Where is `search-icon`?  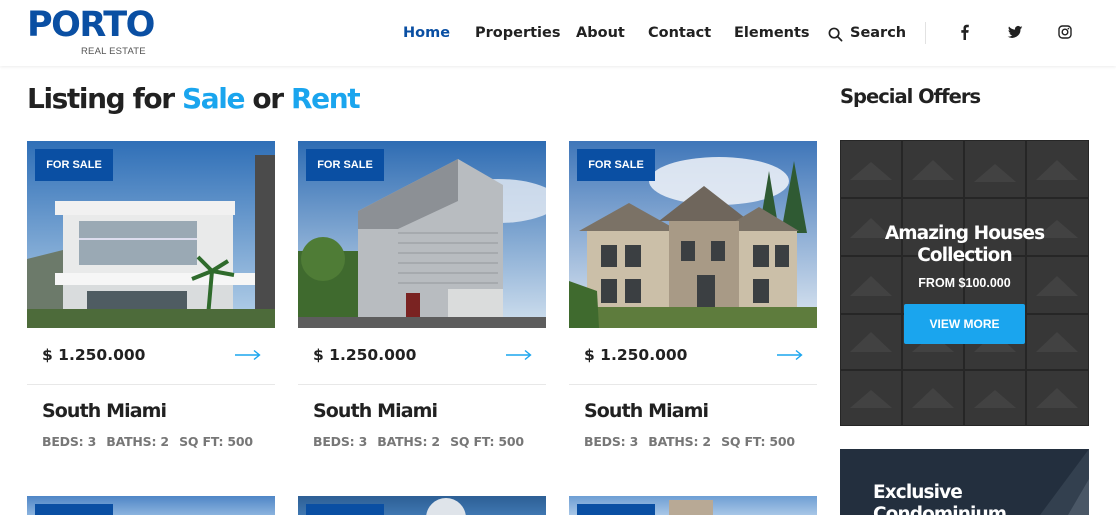 search-icon is located at coordinates (835, 34).